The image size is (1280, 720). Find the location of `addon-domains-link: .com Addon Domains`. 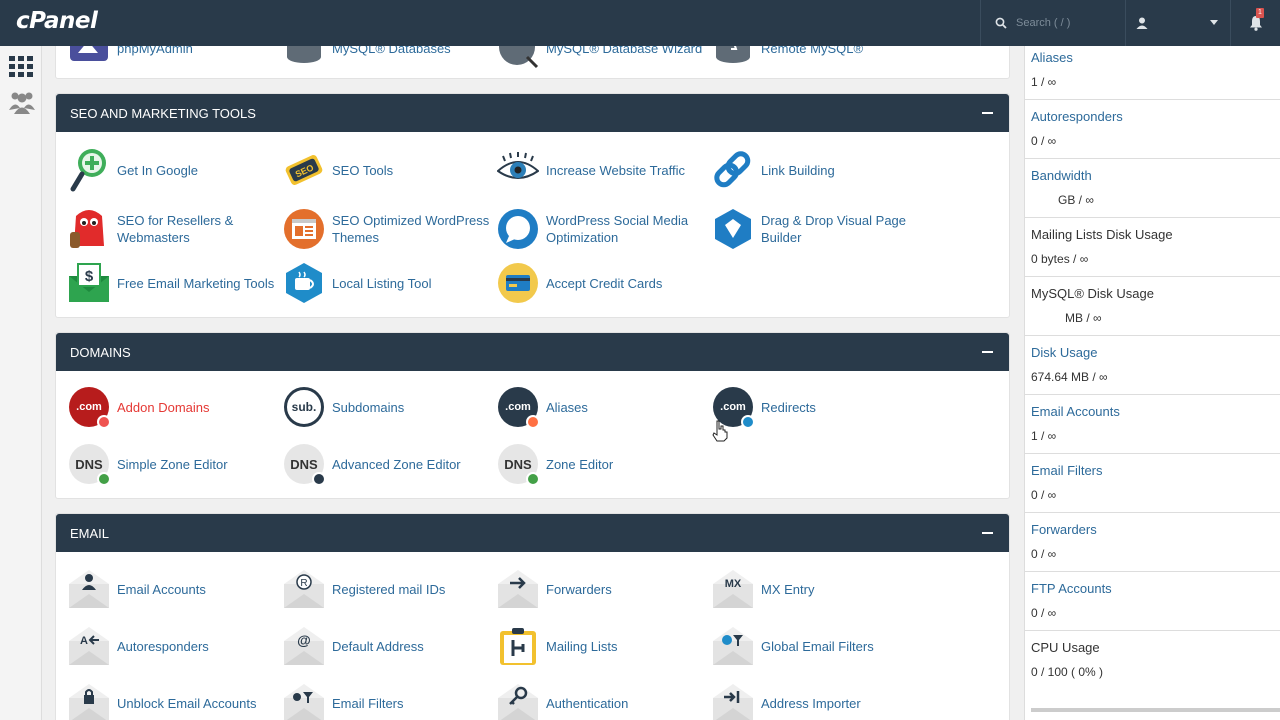

addon-domains-link: .com Addon Domains is located at coordinates (139, 407).